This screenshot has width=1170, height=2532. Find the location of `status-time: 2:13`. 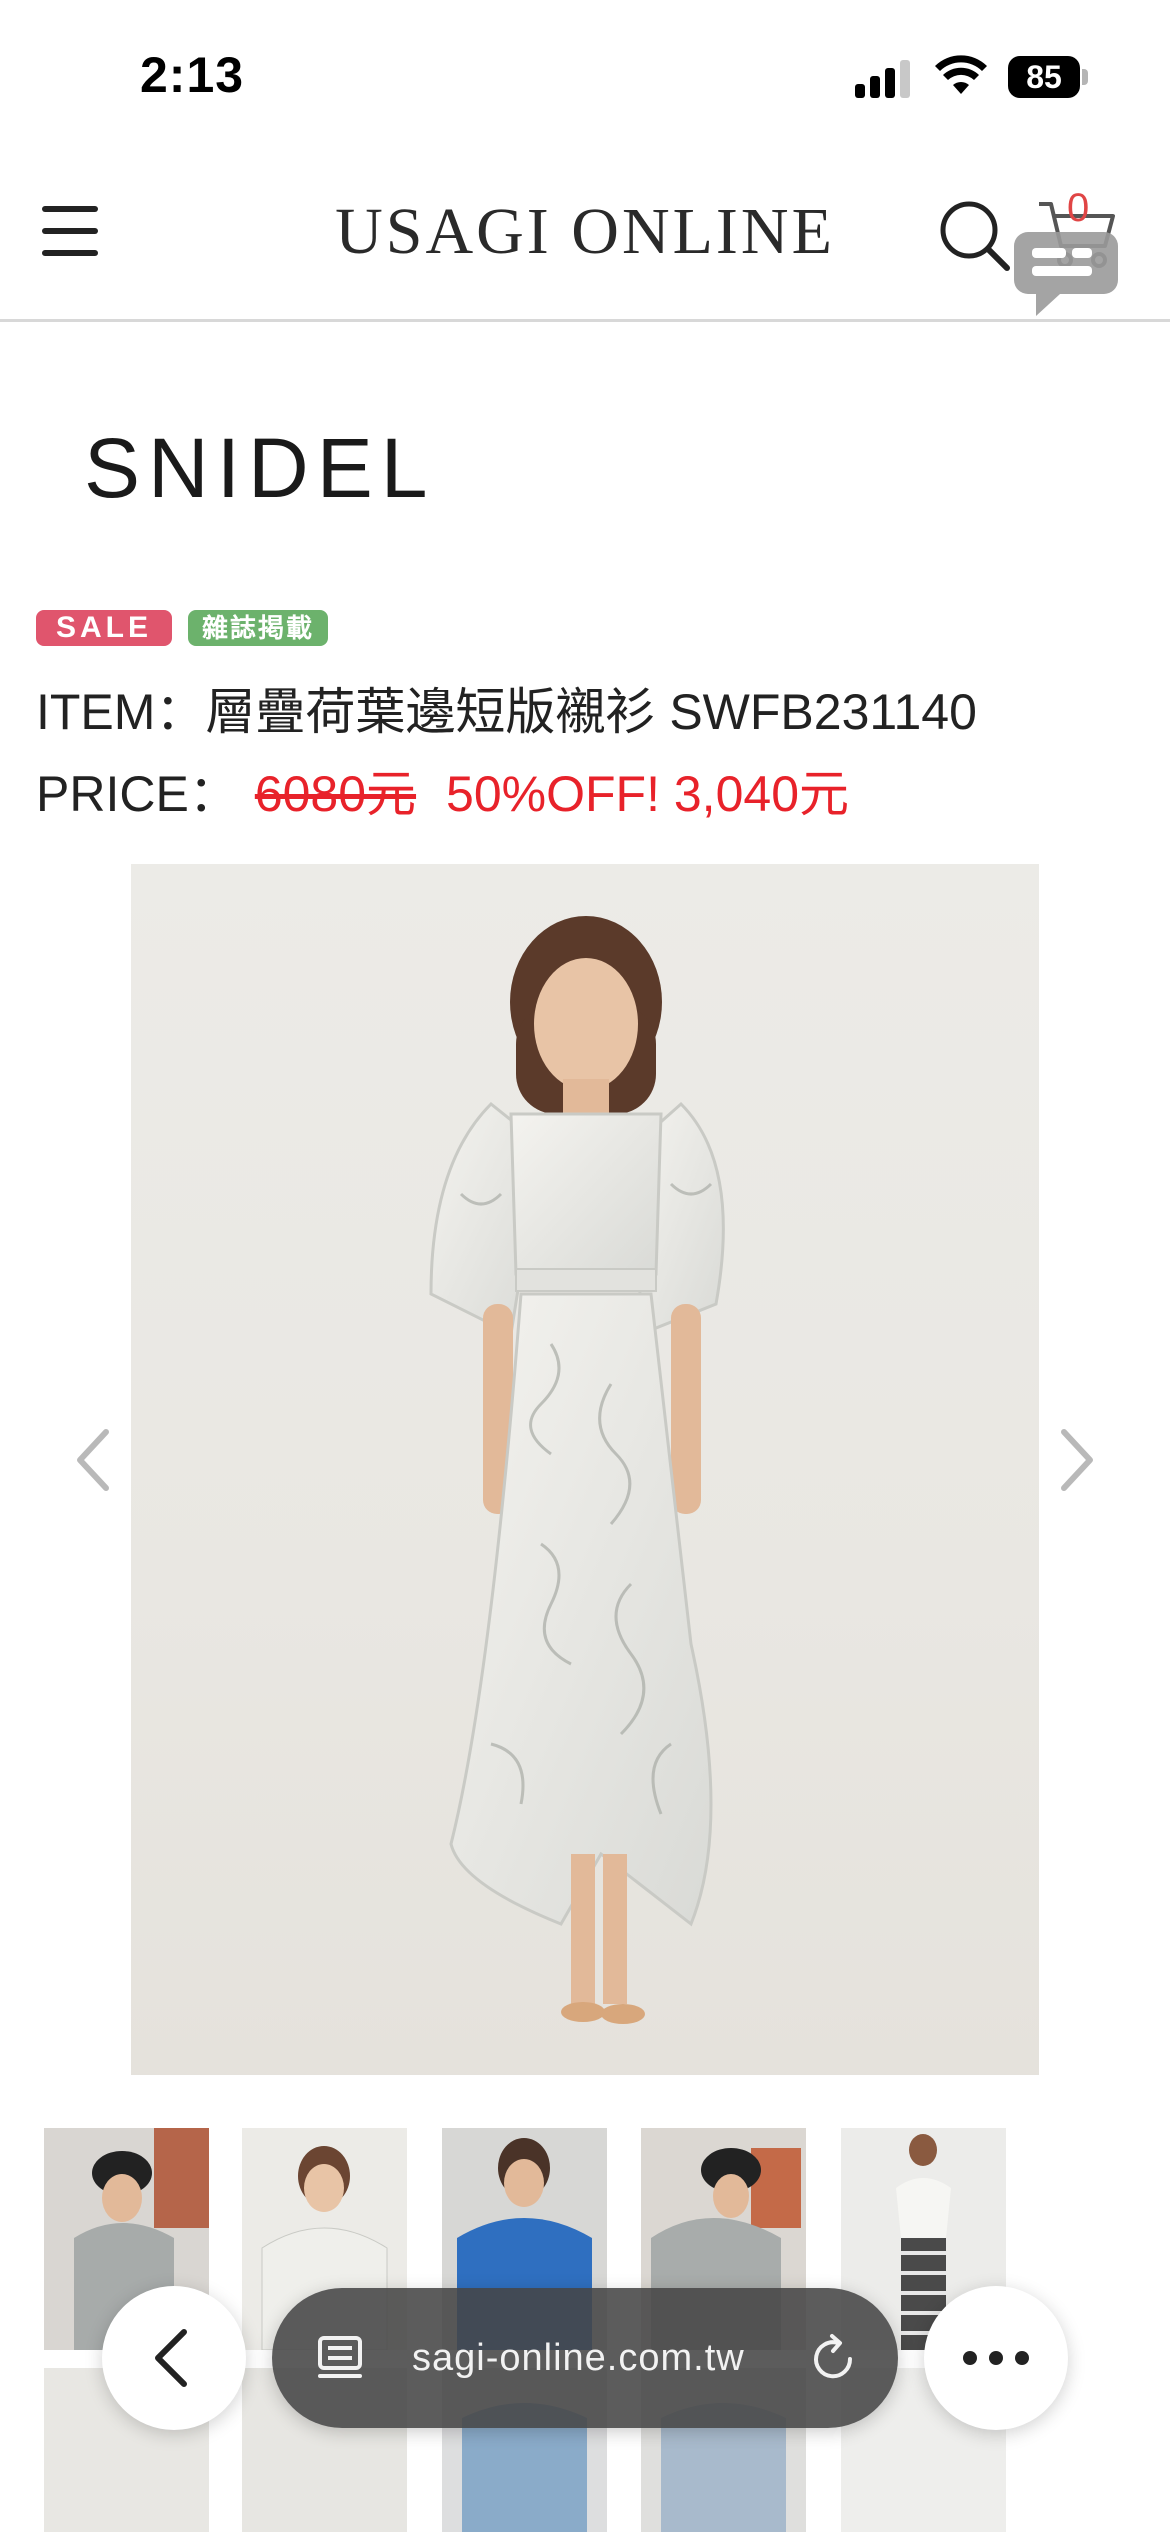

status-time: 2:13 is located at coordinates (192, 75).